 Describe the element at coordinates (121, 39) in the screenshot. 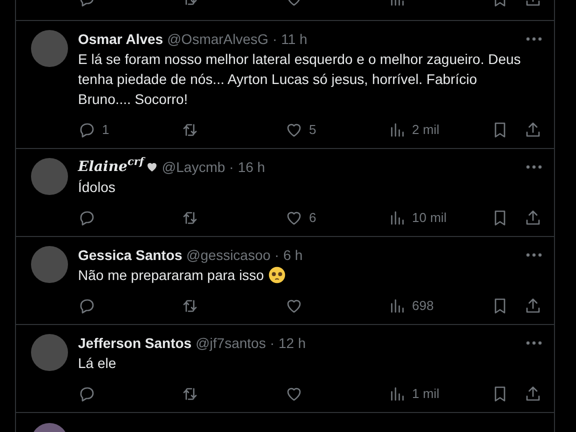

I see `user-name: Osmar Alves` at that location.